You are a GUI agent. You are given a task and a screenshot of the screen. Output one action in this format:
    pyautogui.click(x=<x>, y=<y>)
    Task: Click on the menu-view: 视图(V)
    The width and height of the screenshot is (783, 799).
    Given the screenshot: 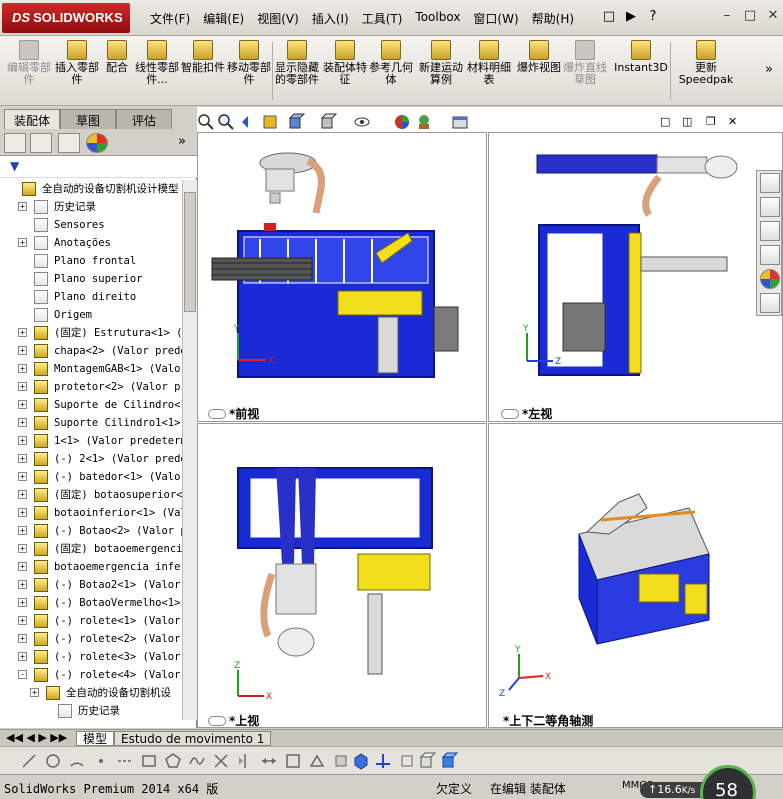 What is the action you would take?
    pyautogui.click(x=278, y=18)
    